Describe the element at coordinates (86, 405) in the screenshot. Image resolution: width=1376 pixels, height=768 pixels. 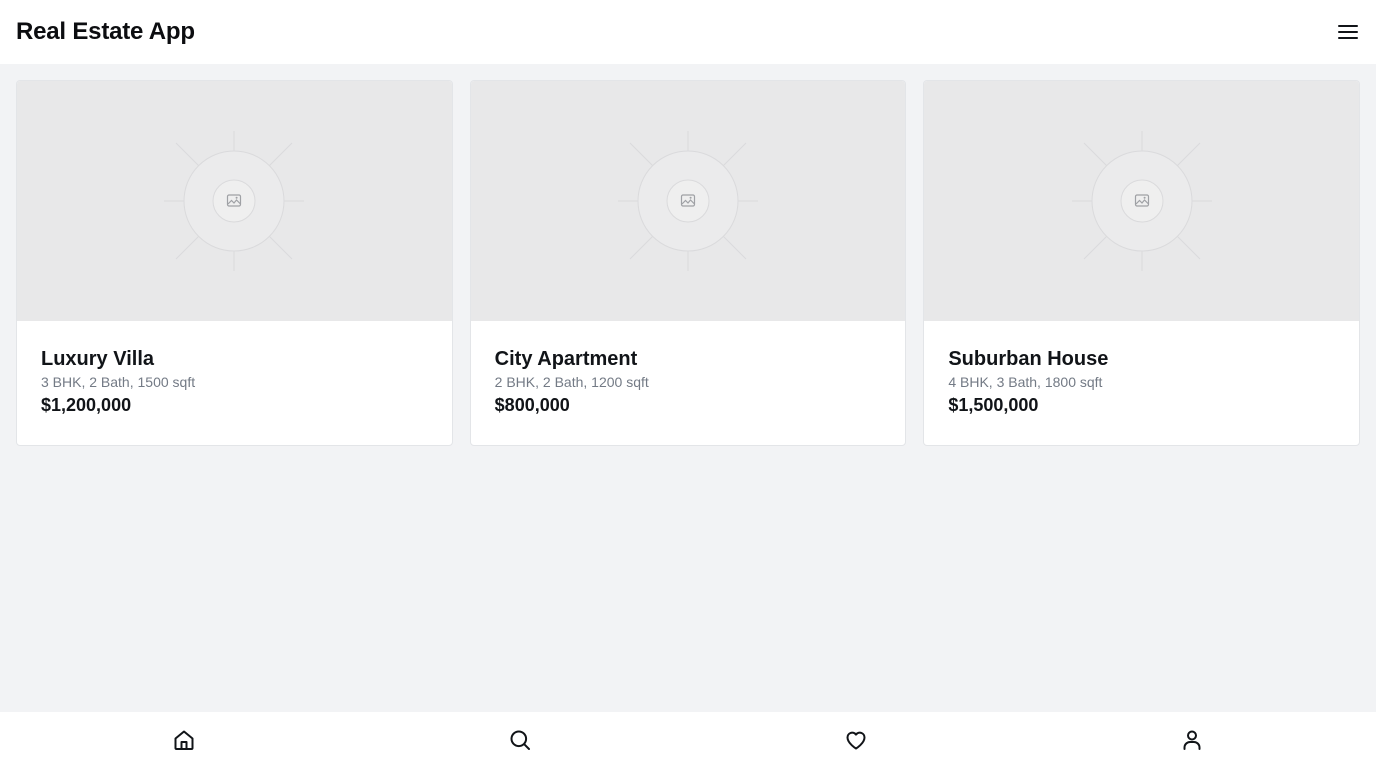
I see `listing-price: $1,200,000` at that location.